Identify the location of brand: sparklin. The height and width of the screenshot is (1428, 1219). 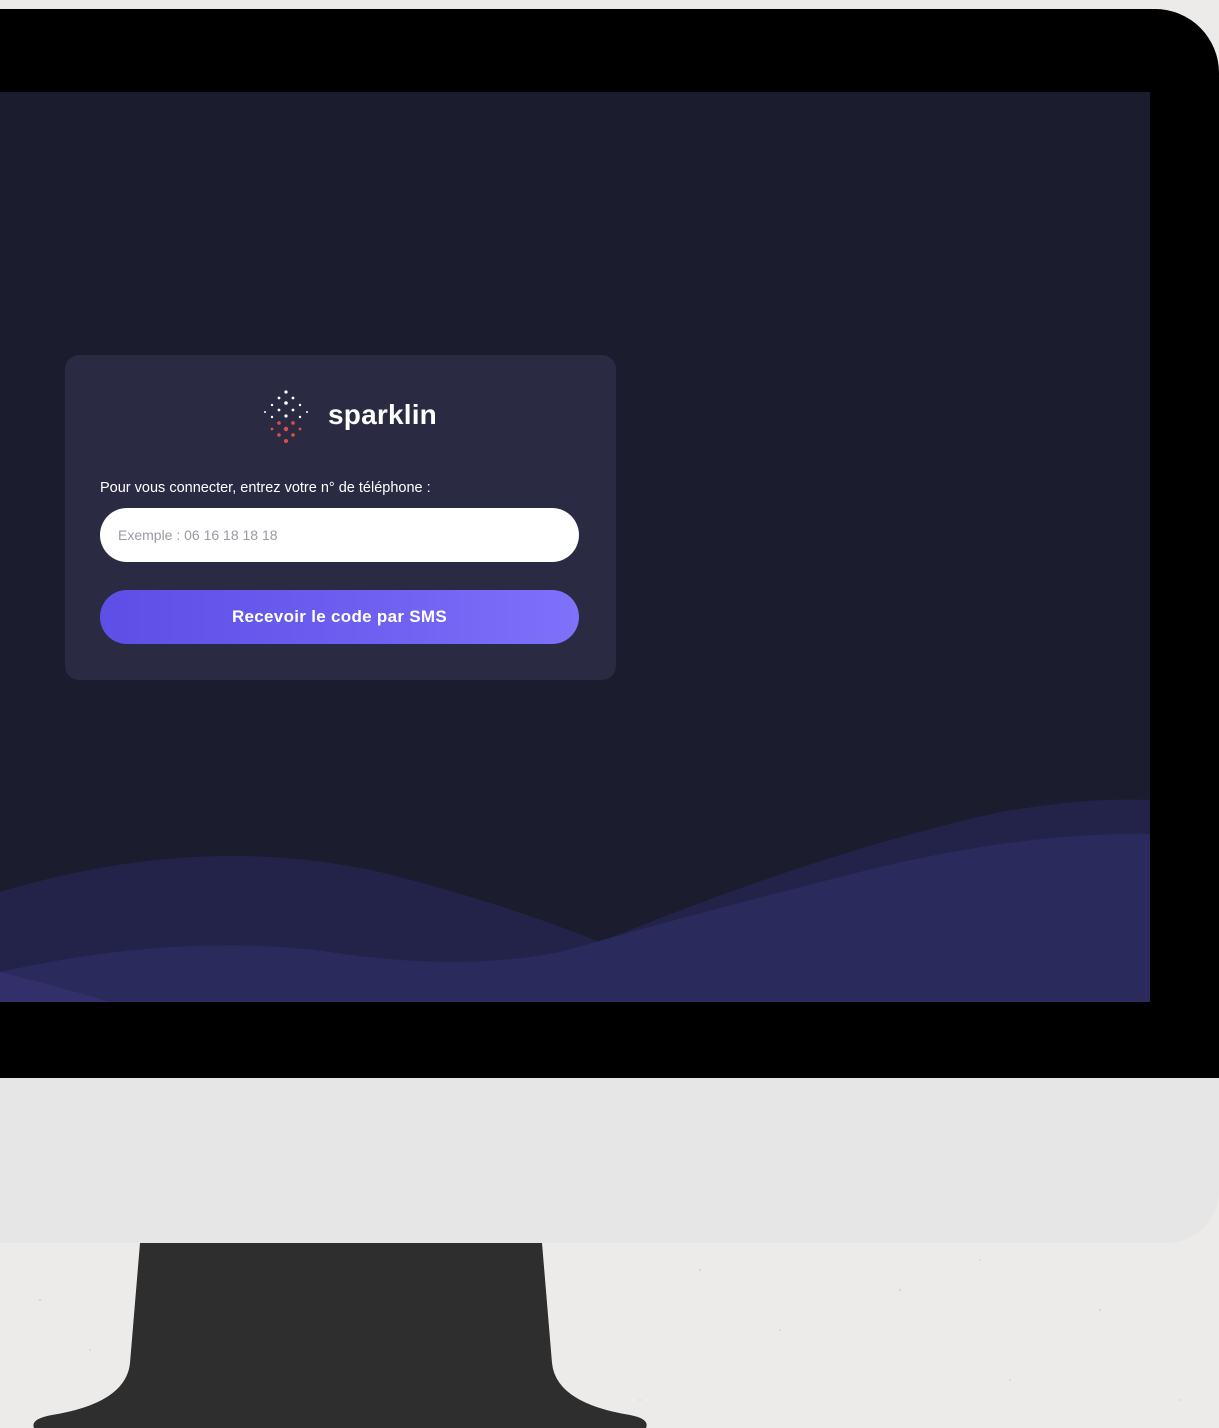
(340, 417).